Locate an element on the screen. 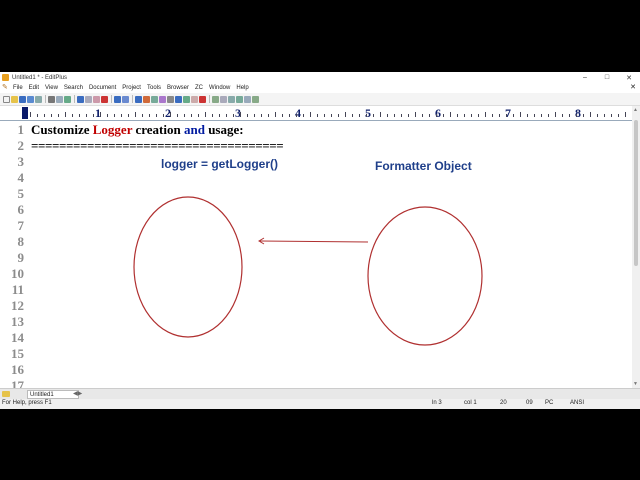  scroll-up-arrow-icon: ▲ is located at coordinates (635, 110).